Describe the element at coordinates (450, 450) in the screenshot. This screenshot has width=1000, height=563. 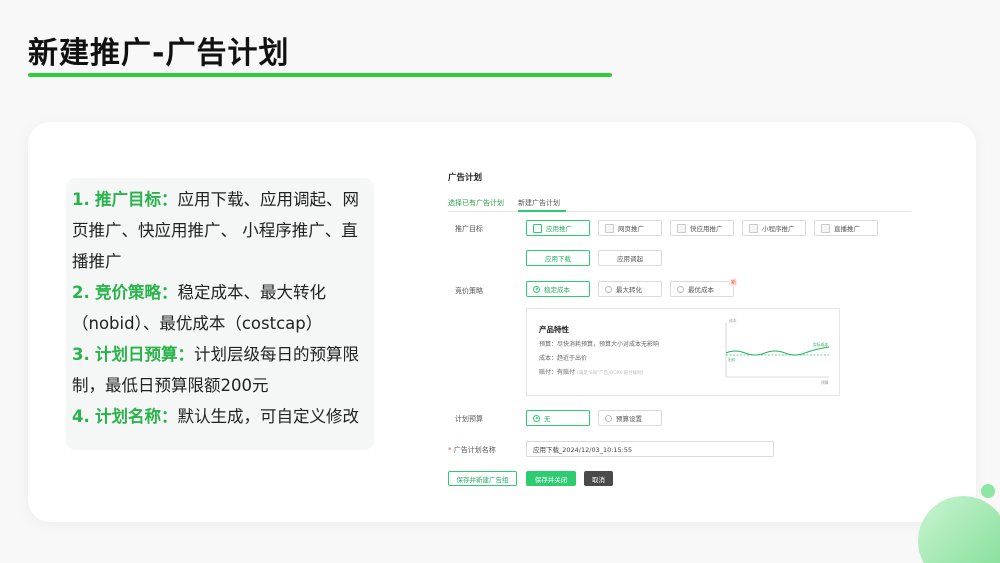
I see `required-mark: *` at that location.